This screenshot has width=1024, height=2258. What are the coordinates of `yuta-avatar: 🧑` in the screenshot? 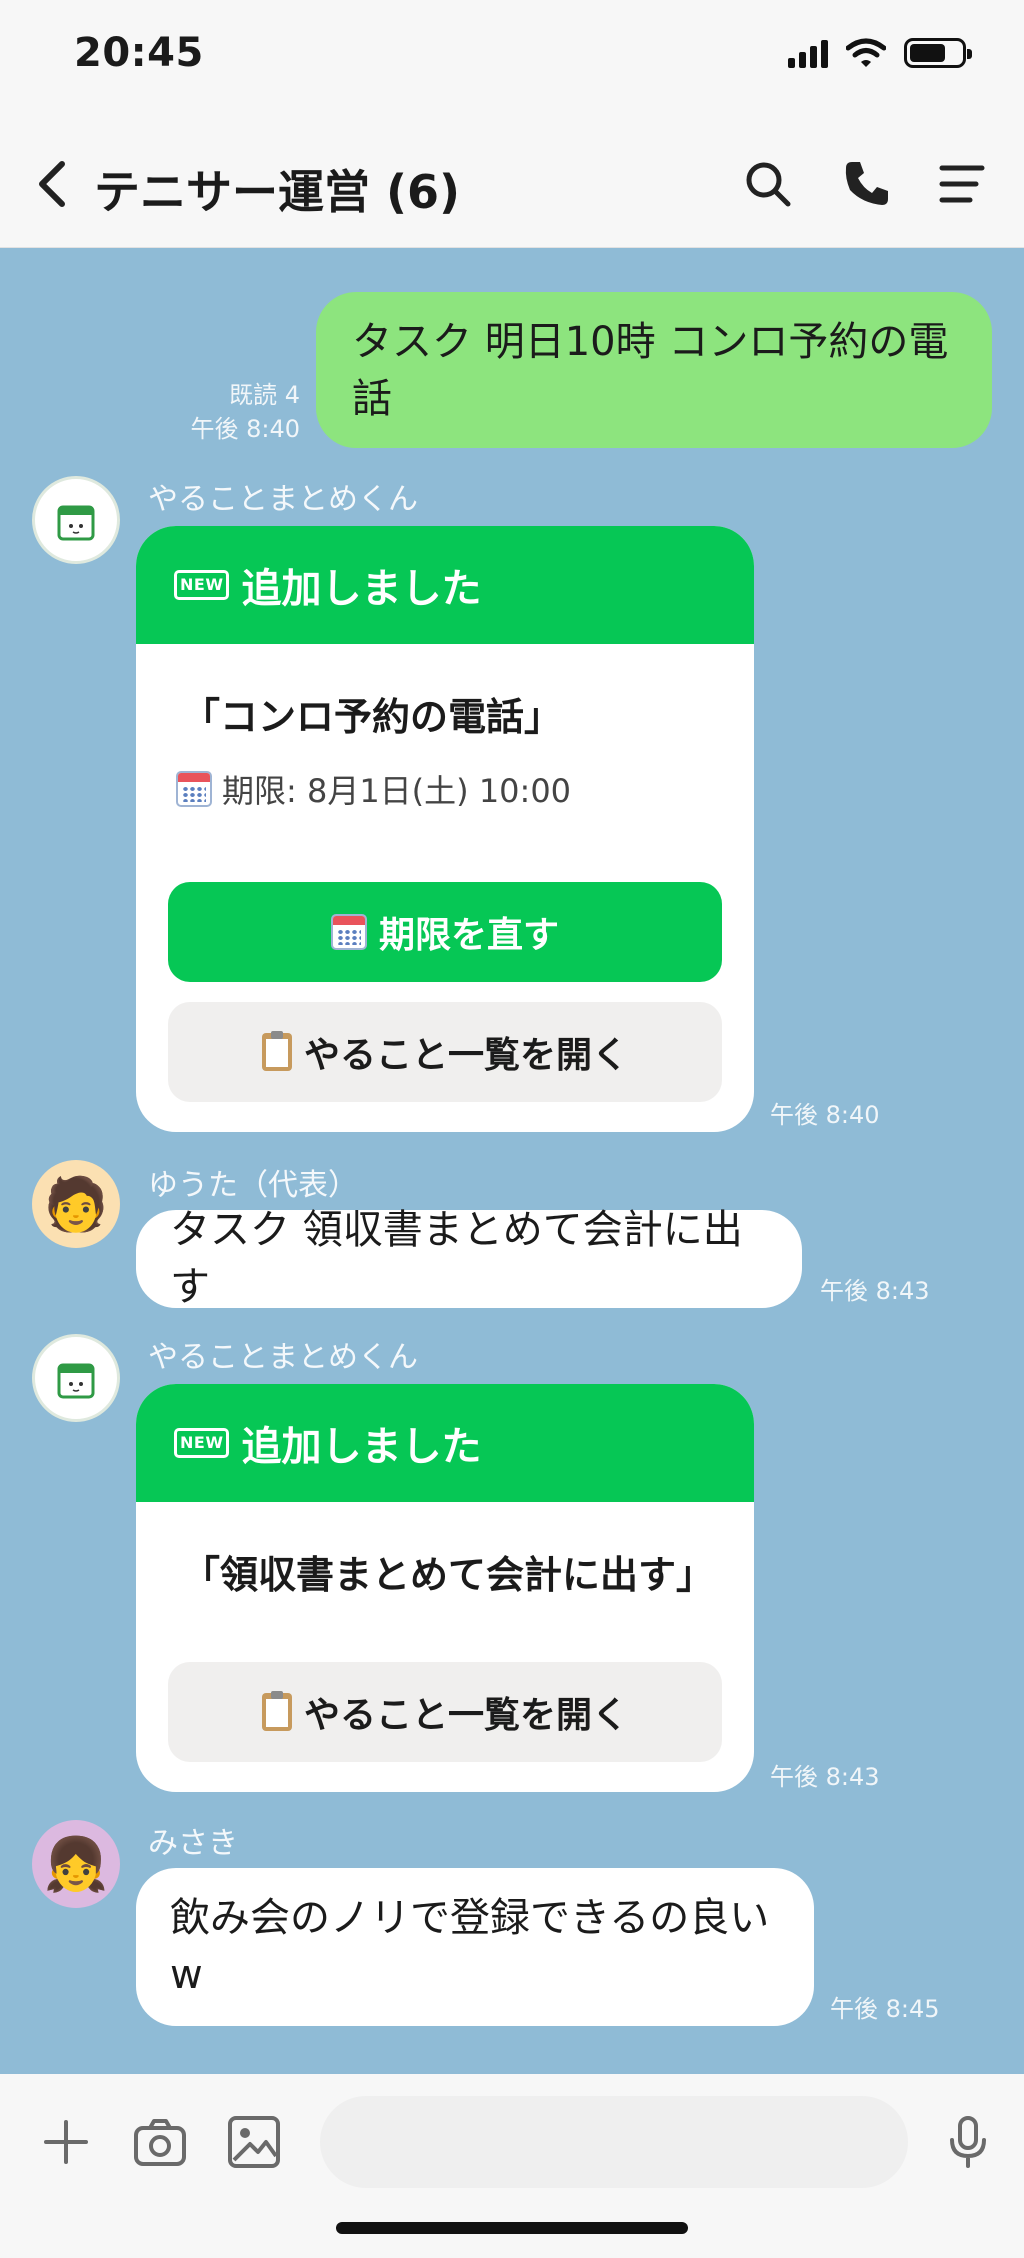 It's located at (76, 1204).